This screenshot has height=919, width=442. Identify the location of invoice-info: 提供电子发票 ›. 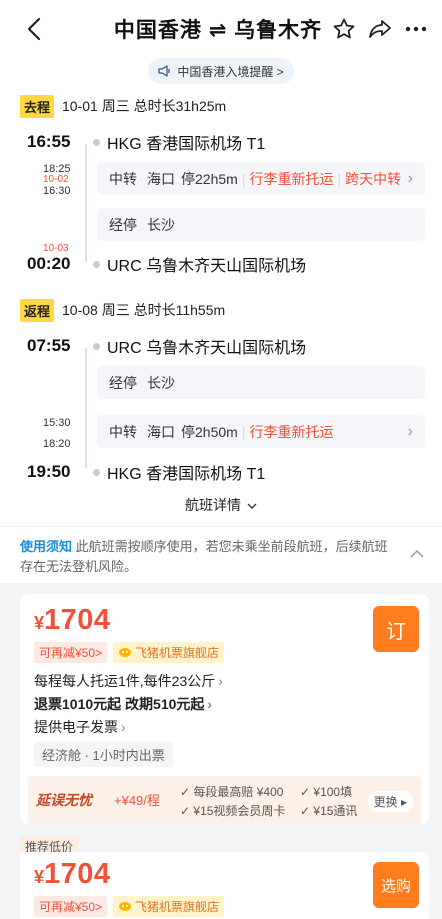
(80, 727).